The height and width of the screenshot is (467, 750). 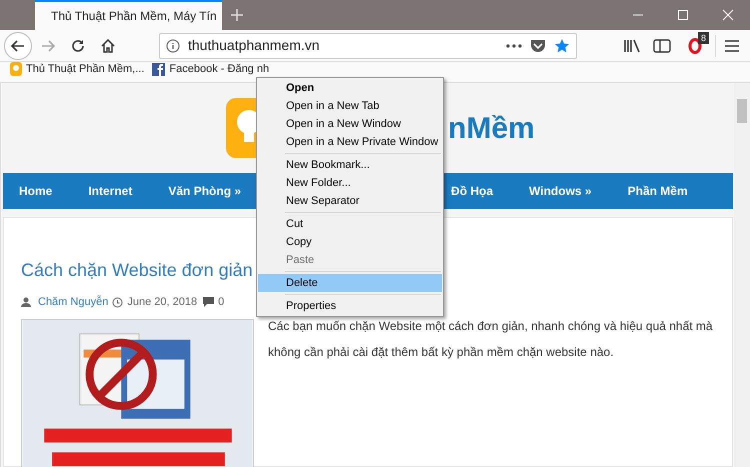 What do you see at coordinates (350, 124) in the screenshot?
I see `menu-item: Open in a New Window` at bounding box center [350, 124].